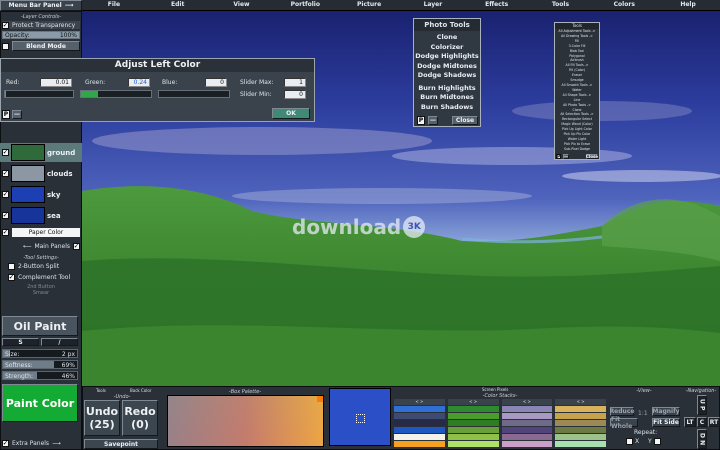 This screenshot has width=720, height=450. Describe the element at coordinates (40, 353) in the screenshot. I see `size-row: Size: 2 px` at that location.